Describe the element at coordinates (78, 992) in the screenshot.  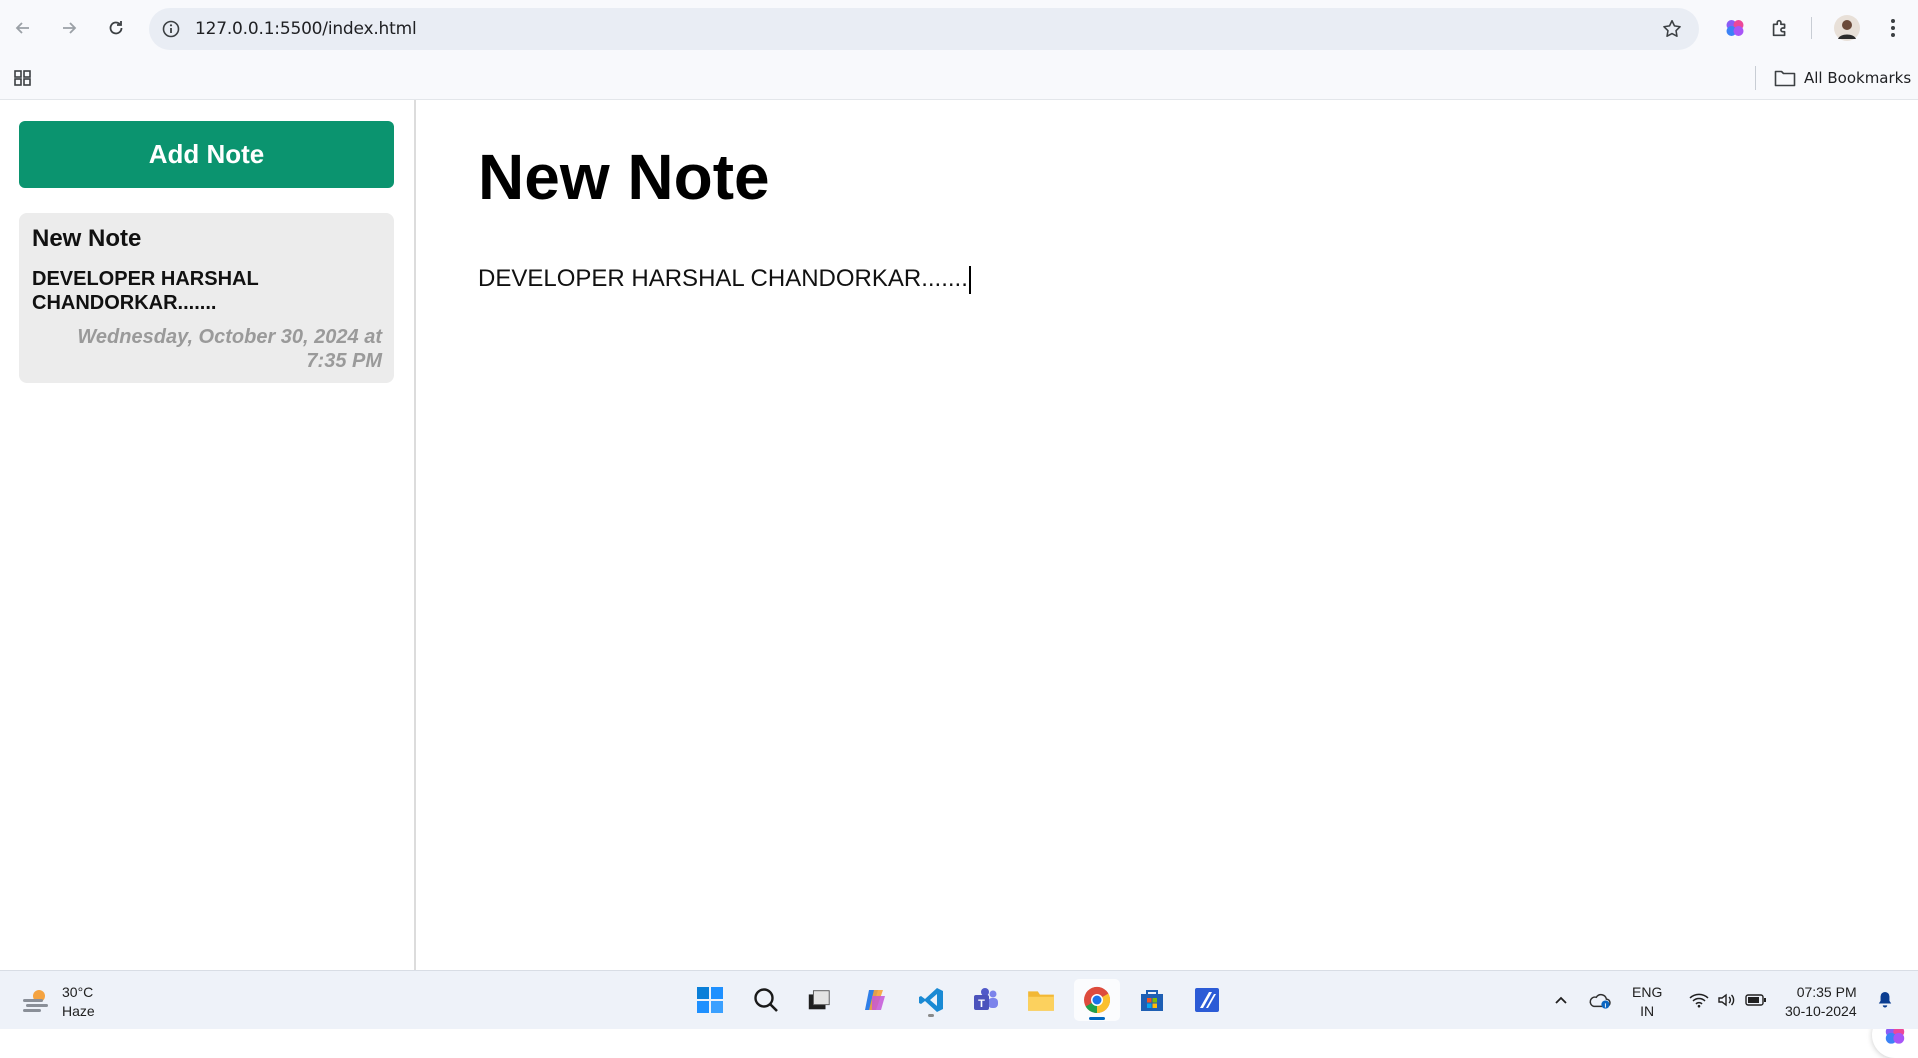
I see `weather-temperature: 30°C` at that location.